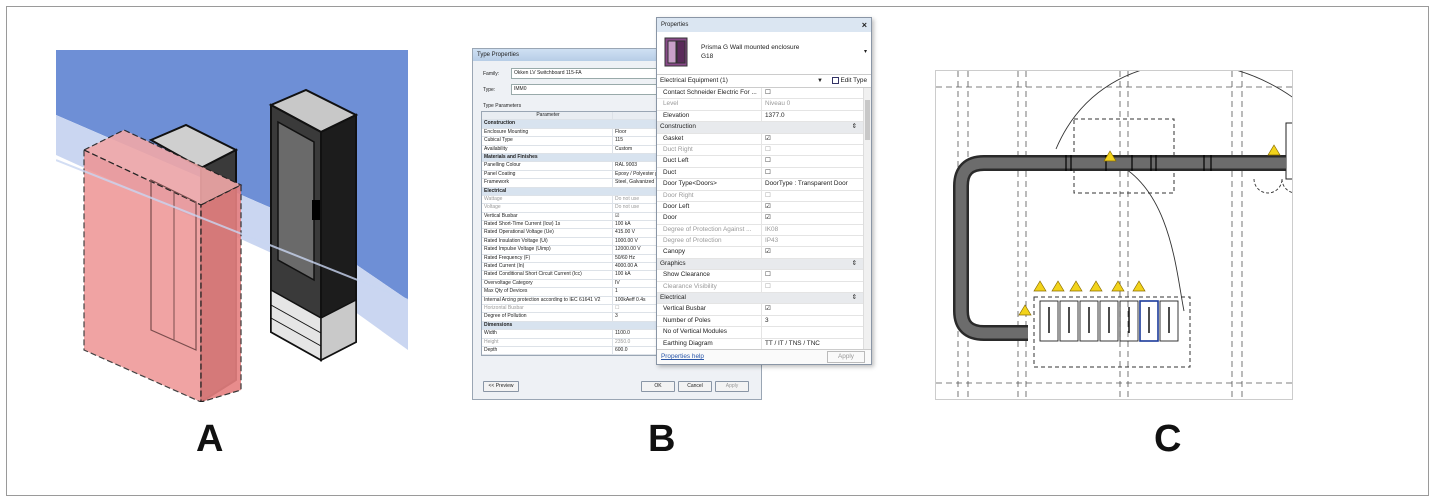 Image resolution: width=1437 pixels, height=504 pixels. Describe the element at coordinates (760, 116) in the screenshot. I see `parameter-row: Elevation 1377.0` at that location.